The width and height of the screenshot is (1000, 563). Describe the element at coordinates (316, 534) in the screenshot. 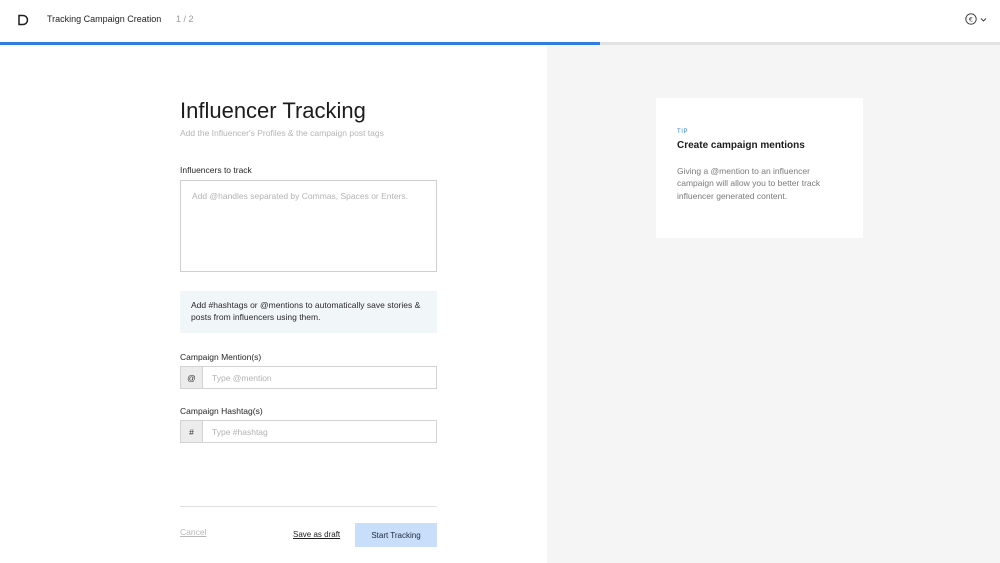

I see `save-draft-button: Save as draft` at that location.